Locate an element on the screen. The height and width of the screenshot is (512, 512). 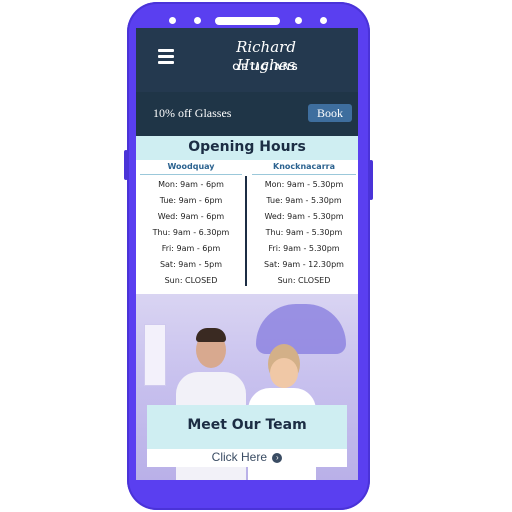
site-header: Richard Hughes OPTICIANS is located at coordinates (247, 60).